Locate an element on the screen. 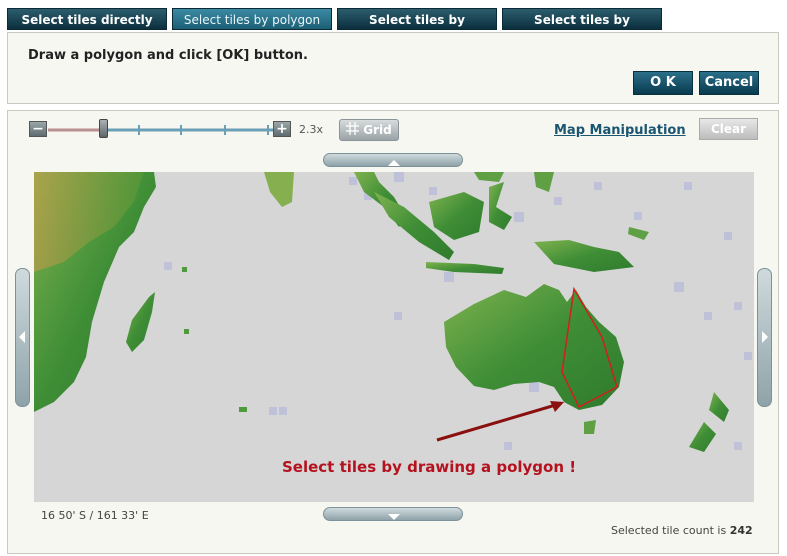  pan-up-button is located at coordinates (393, 160).